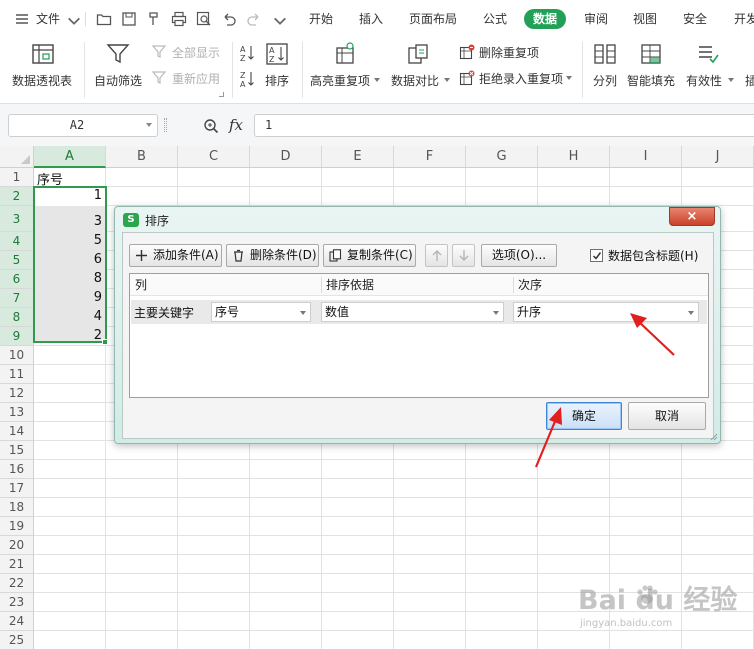 This screenshot has height=649, width=754. What do you see at coordinates (17, 526) in the screenshot?
I see `row-header-19: 19` at bounding box center [17, 526].